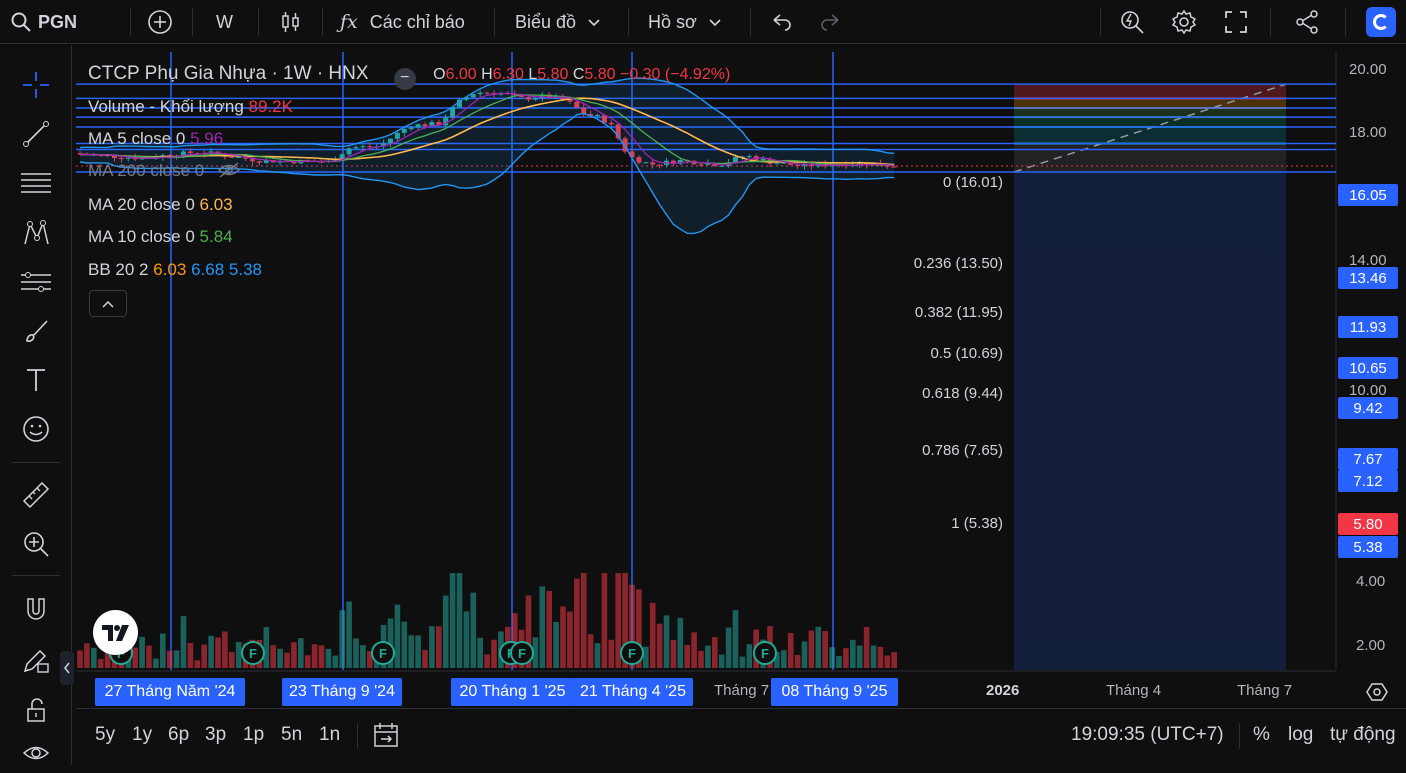 The height and width of the screenshot is (773, 1406). What do you see at coordinates (160, 237) in the screenshot?
I see `legend-ma10: MA 10 close 0 5.84` at bounding box center [160, 237].